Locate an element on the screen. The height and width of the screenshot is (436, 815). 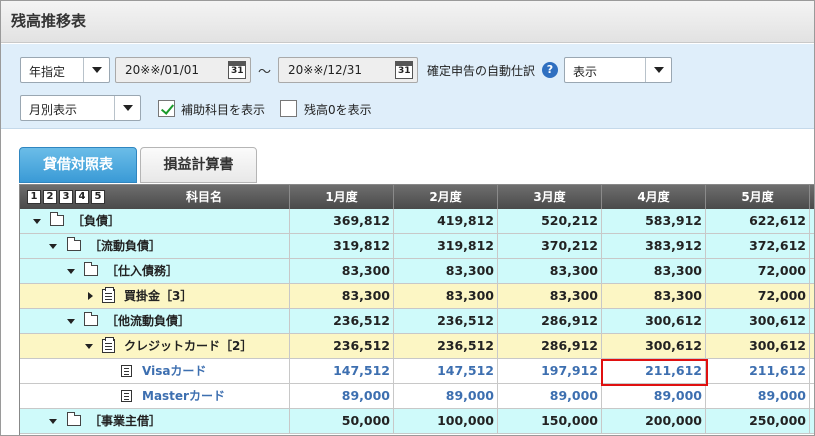
sub-account-icon is located at coordinates (126, 396).